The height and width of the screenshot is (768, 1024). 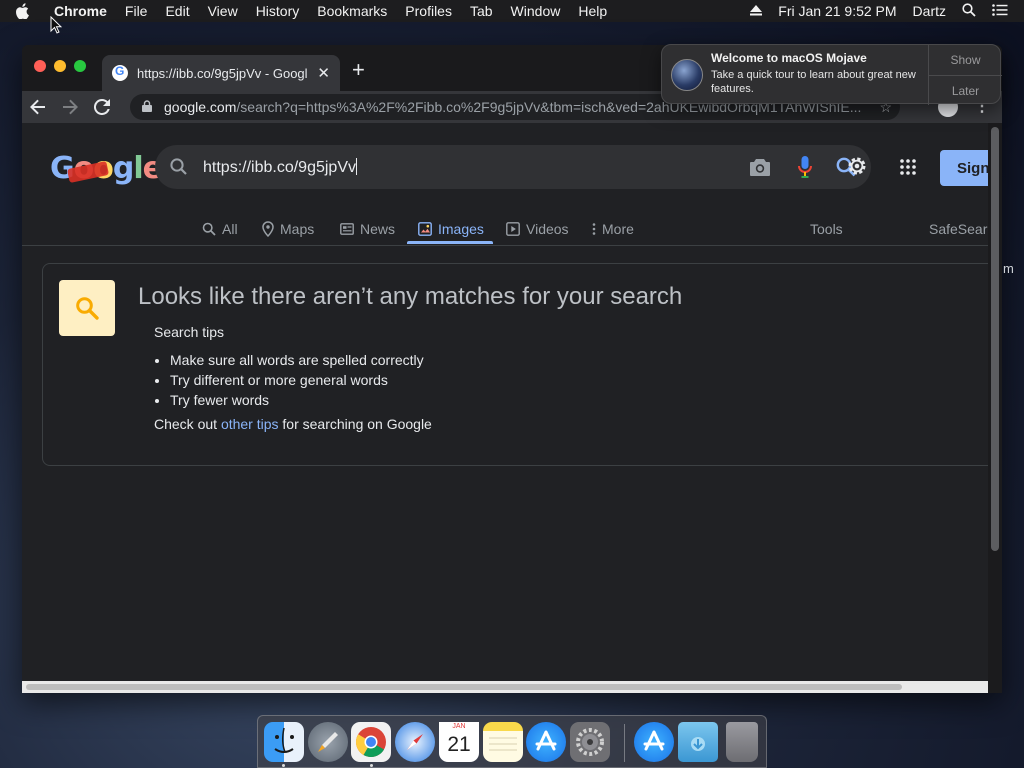 What do you see at coordinates (102, 107) in the screenshot?
I see `reload-button` at bounding box center [102, 107].